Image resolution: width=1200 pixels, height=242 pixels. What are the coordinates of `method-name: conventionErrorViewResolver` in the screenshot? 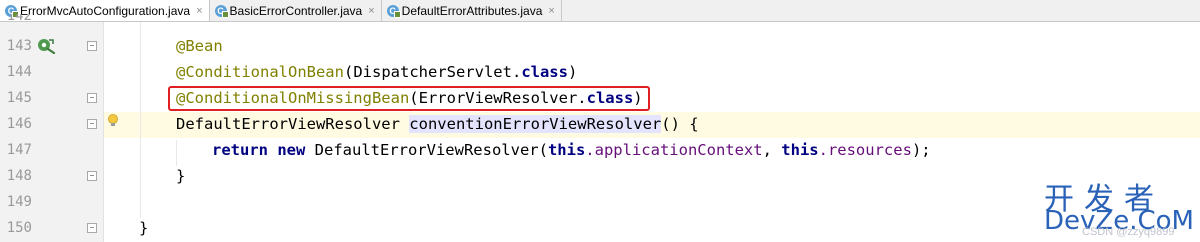 It's located at (535, 124).